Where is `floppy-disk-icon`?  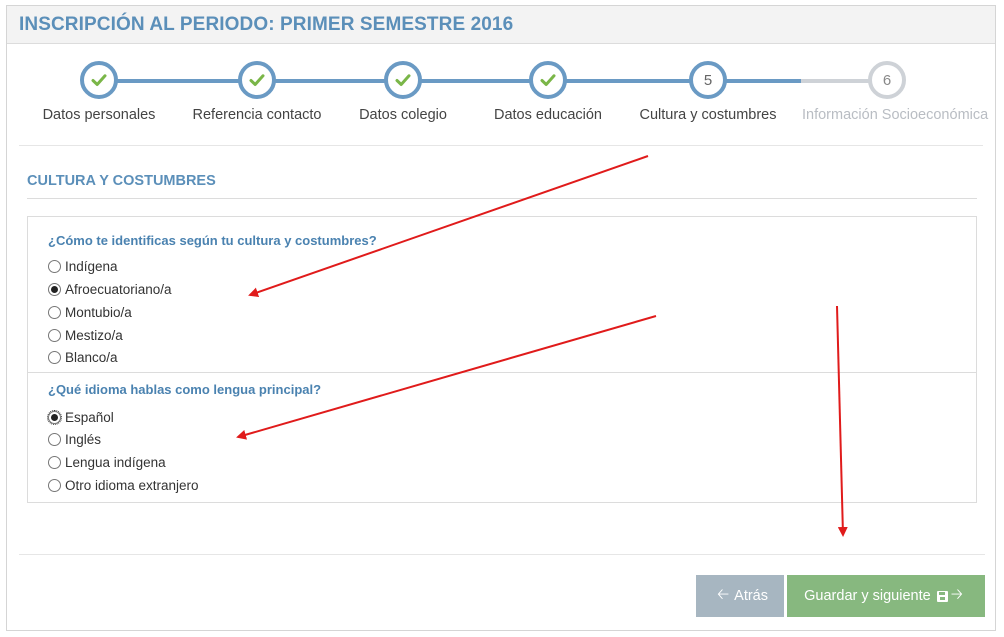
floppy-disk-icon is located at coordinates (942, 596).